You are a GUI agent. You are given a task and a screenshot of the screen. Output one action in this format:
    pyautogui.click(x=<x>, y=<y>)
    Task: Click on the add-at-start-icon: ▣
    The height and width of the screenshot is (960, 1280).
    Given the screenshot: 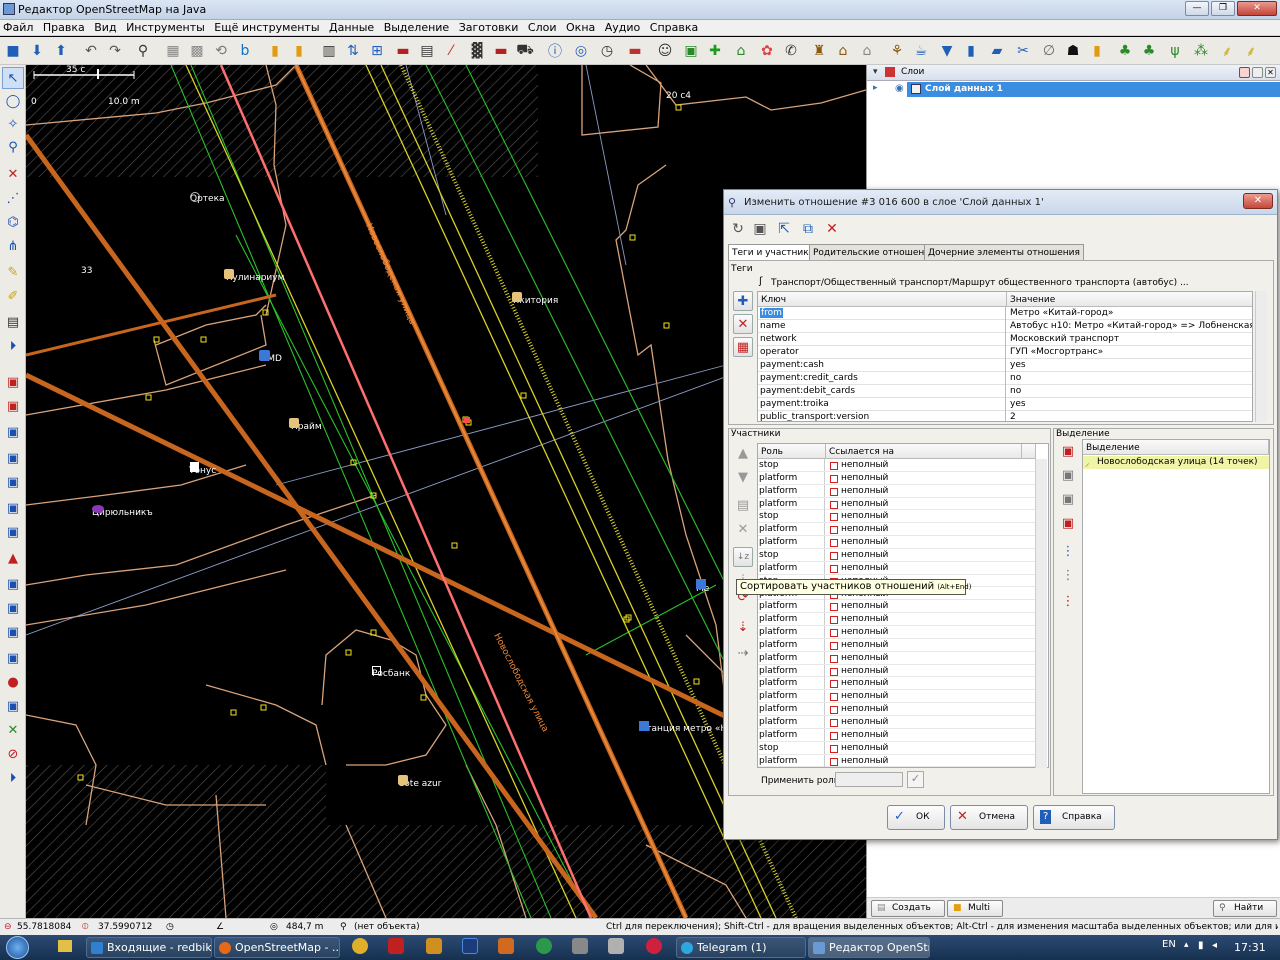 What is the action you would take?
    pyautogui.click(x=1068, y=451)
    